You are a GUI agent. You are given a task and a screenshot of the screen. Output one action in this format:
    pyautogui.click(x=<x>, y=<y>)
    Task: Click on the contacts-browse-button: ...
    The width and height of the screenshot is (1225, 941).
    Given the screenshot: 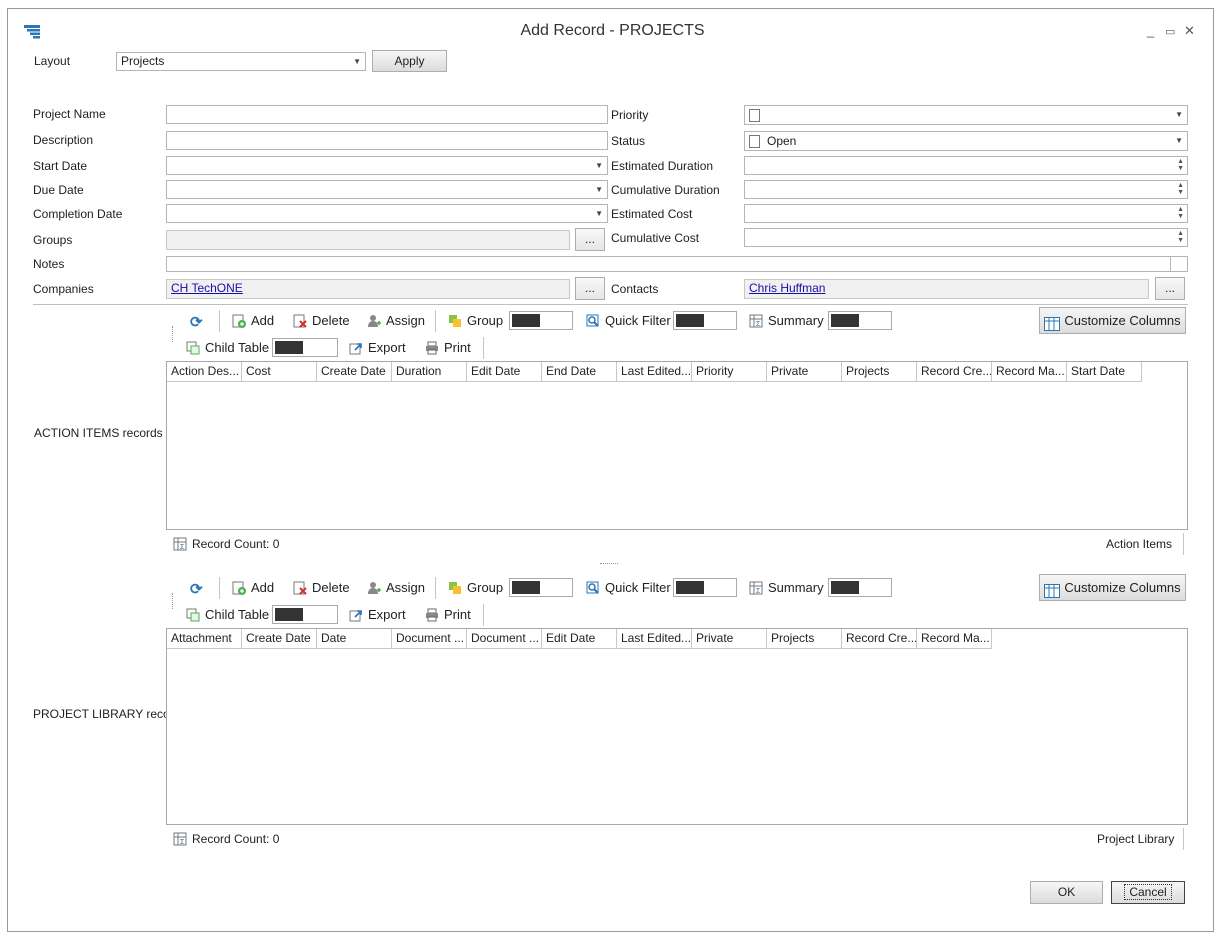 What is the action you would take?
    pyautogui.click(x=1170, y=288)
    